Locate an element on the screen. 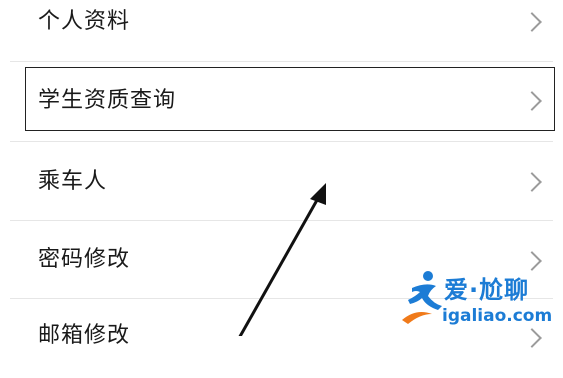 The image size is (563, 378). watermark-title: 爱·尬聊 is located at coordinates (487, 290).